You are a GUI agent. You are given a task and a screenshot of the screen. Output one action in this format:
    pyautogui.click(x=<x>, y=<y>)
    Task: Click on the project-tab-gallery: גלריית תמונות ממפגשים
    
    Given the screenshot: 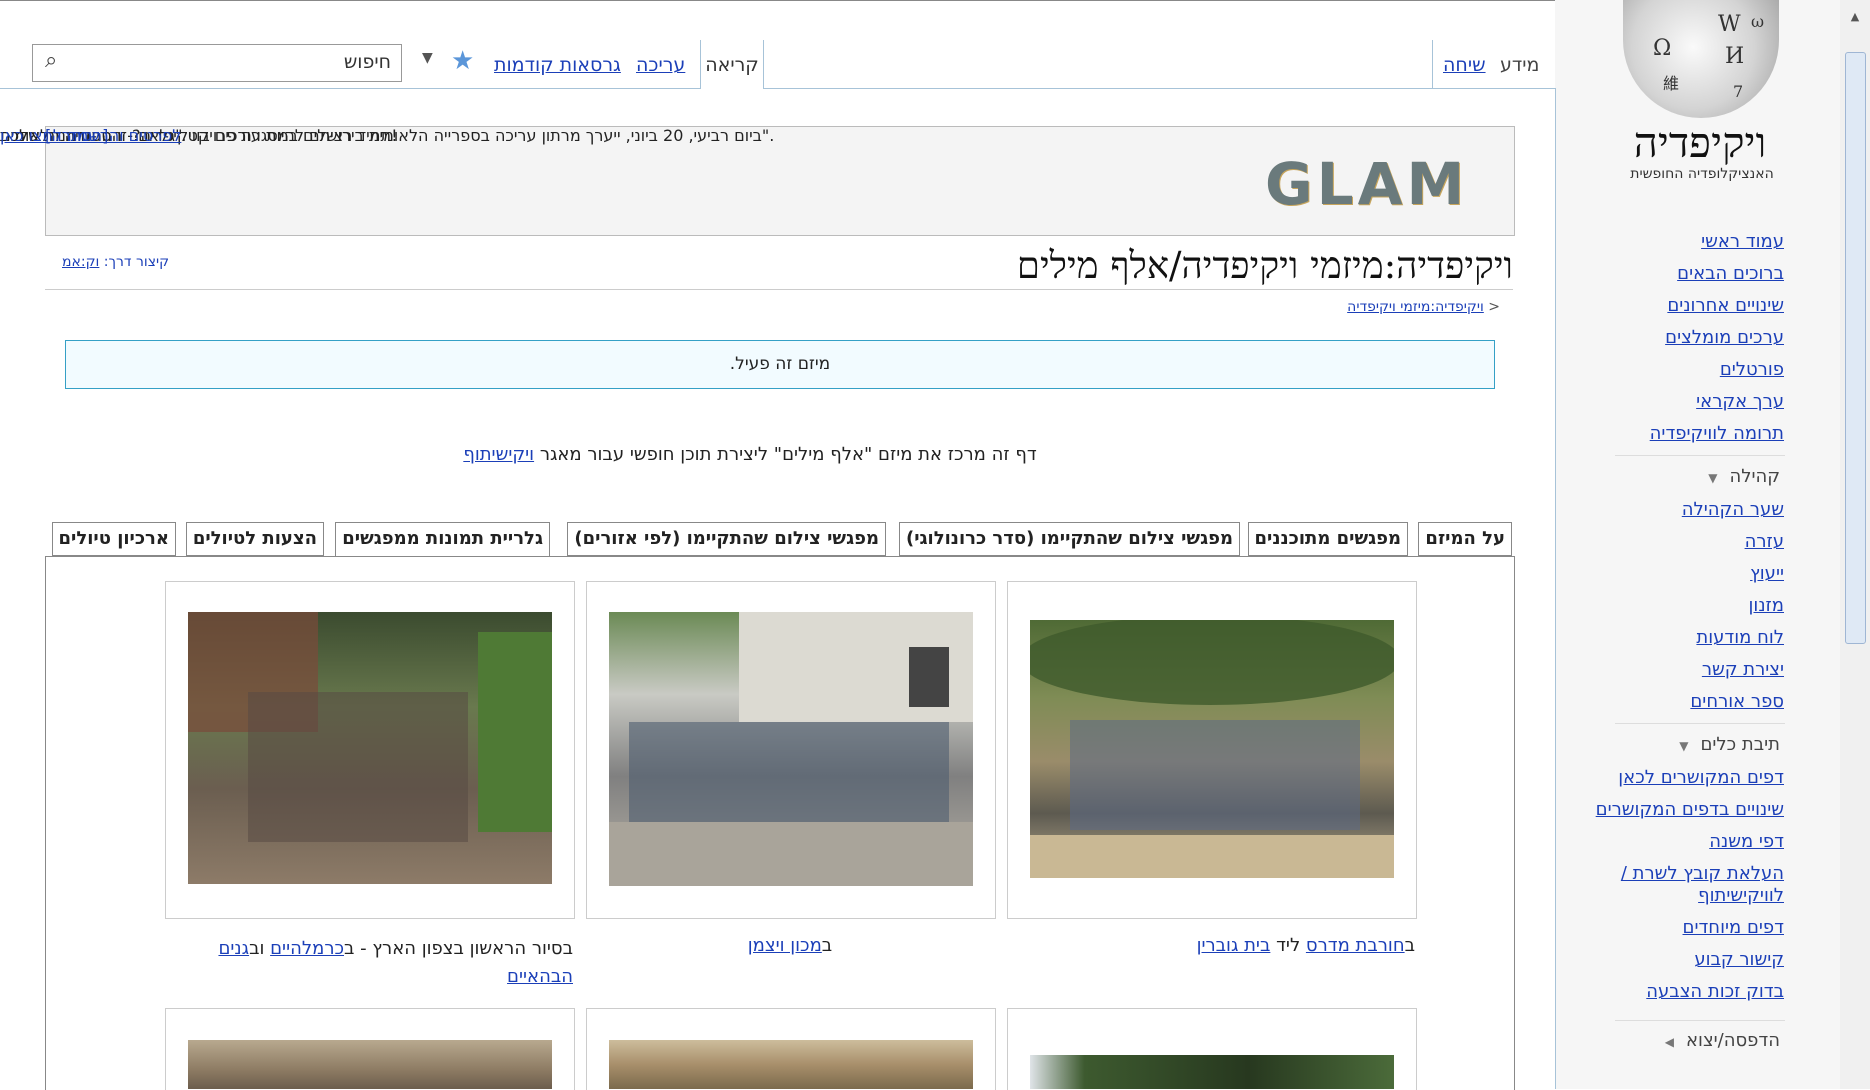 What is the action you would take?
    pyautogui.click(x=442, y=539)
    